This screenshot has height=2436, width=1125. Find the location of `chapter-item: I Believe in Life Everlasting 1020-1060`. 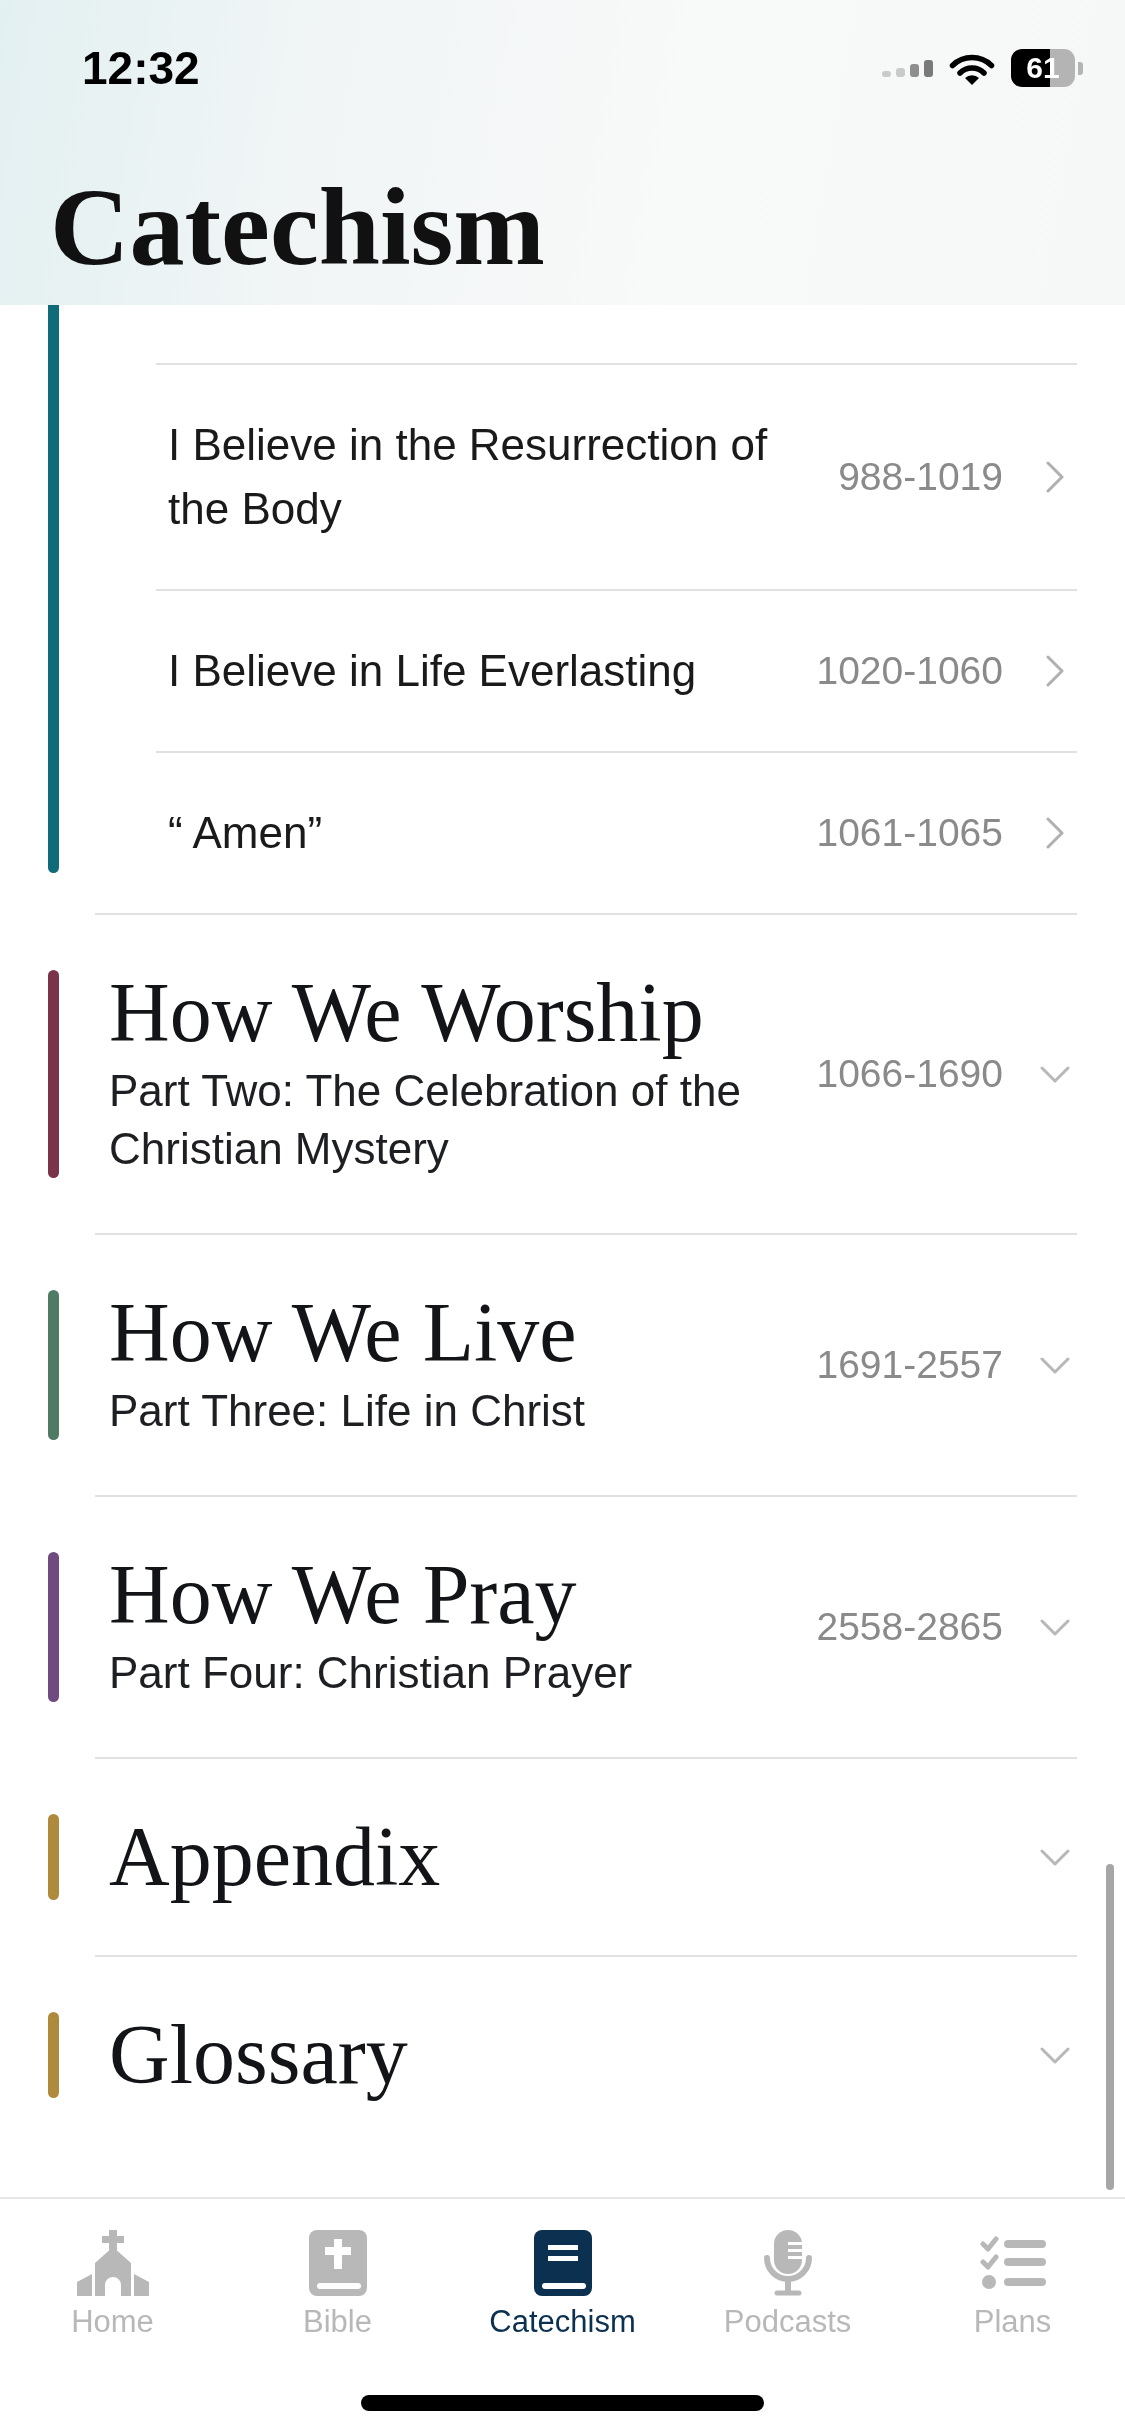

chapter-item: I Believe in Life Everlasting 1020-1060 is located at coordinates (616, 670).